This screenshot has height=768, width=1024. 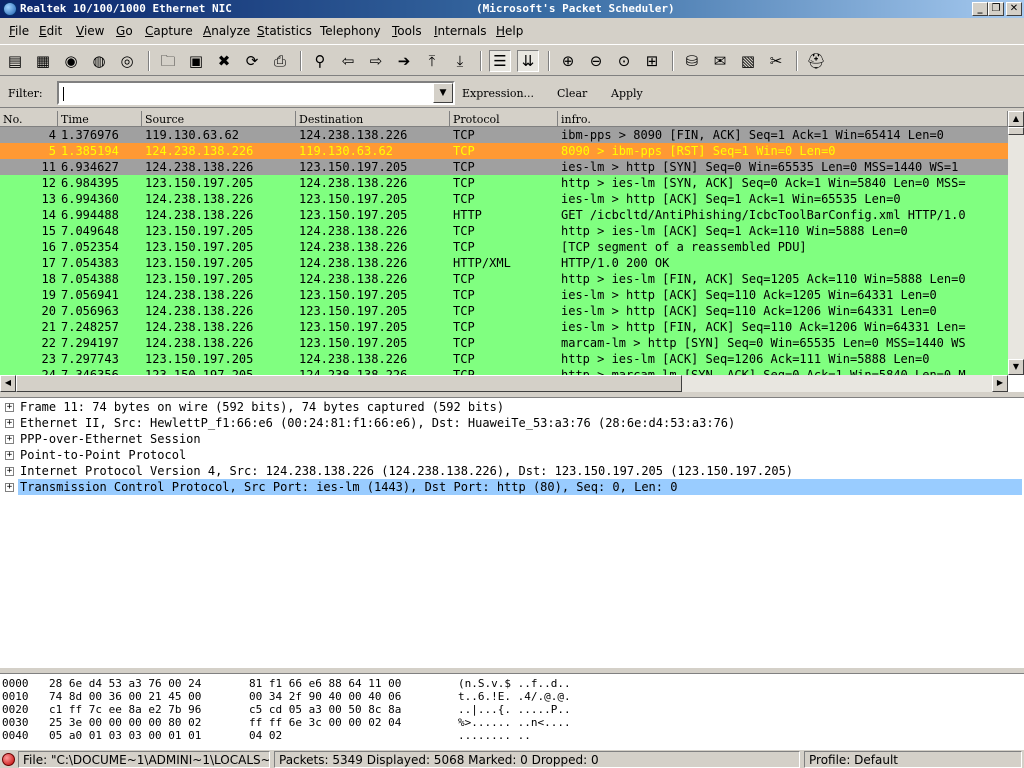 What do you see at coordinates (19, 31) in the screenshot?
I see `menu-file: File` at bounding box center [19, 31].